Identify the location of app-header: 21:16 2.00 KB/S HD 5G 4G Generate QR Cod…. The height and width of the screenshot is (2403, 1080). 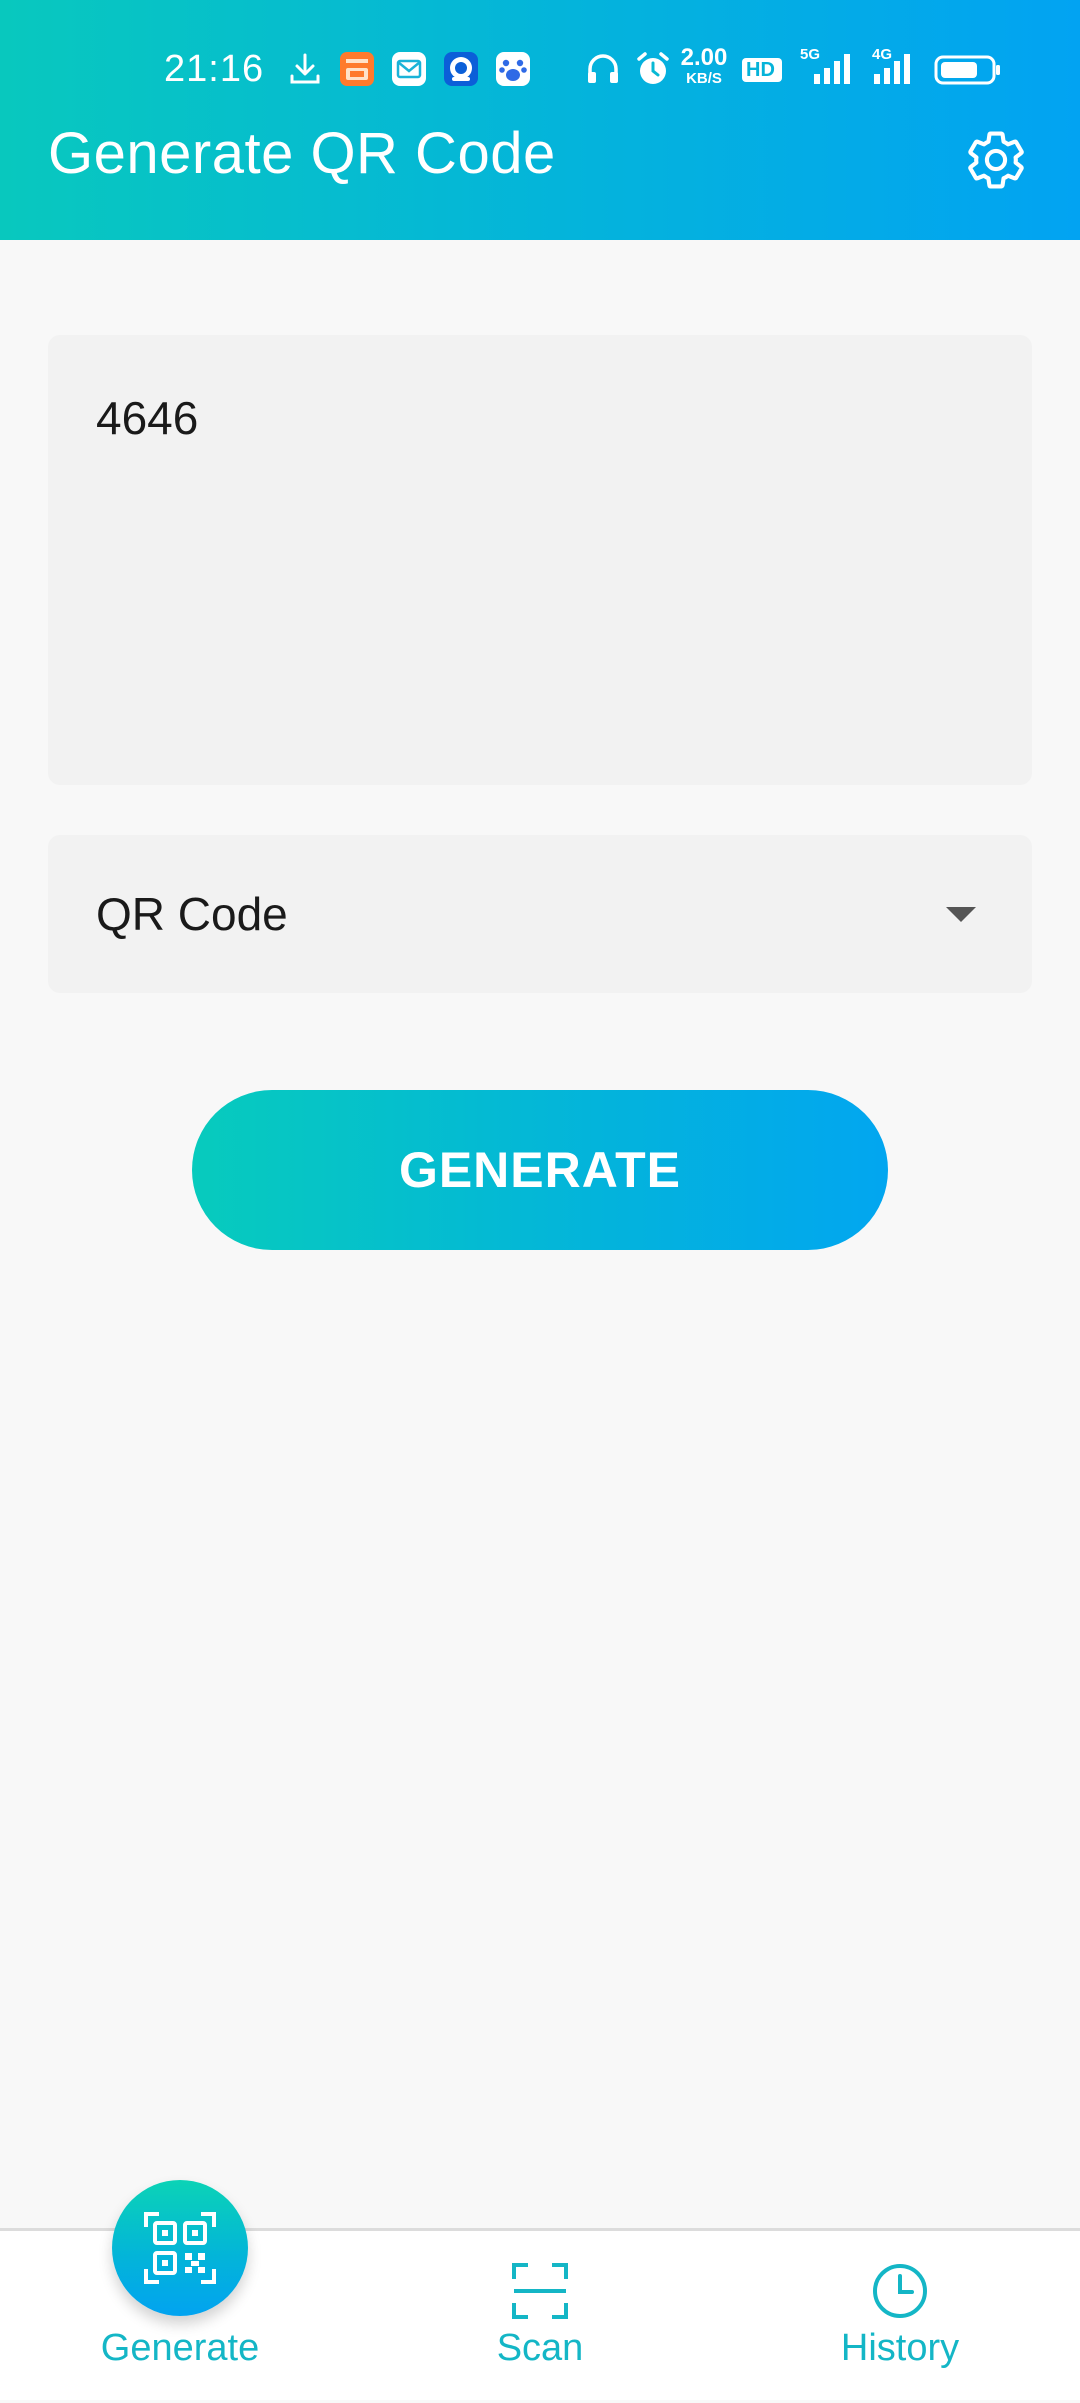
(540, 120).